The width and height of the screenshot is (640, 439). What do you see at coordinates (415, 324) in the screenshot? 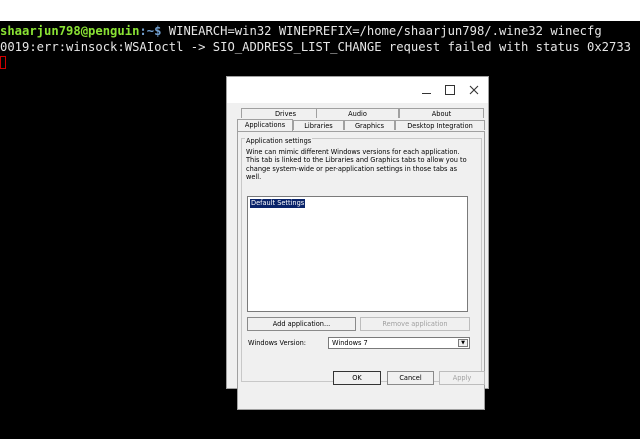
I see `remove-application-button: Remove application` at bounding box center [415, 324].